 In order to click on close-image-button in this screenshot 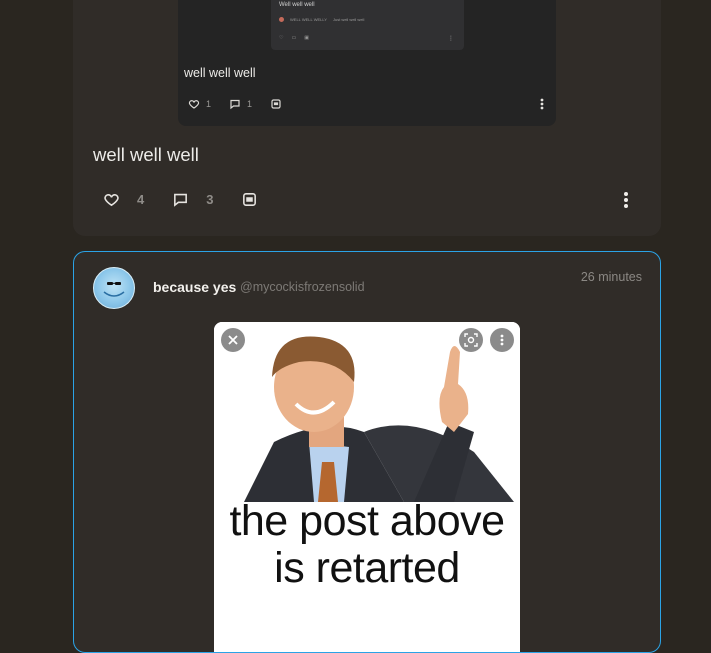, I will do `click(233, 340)`.